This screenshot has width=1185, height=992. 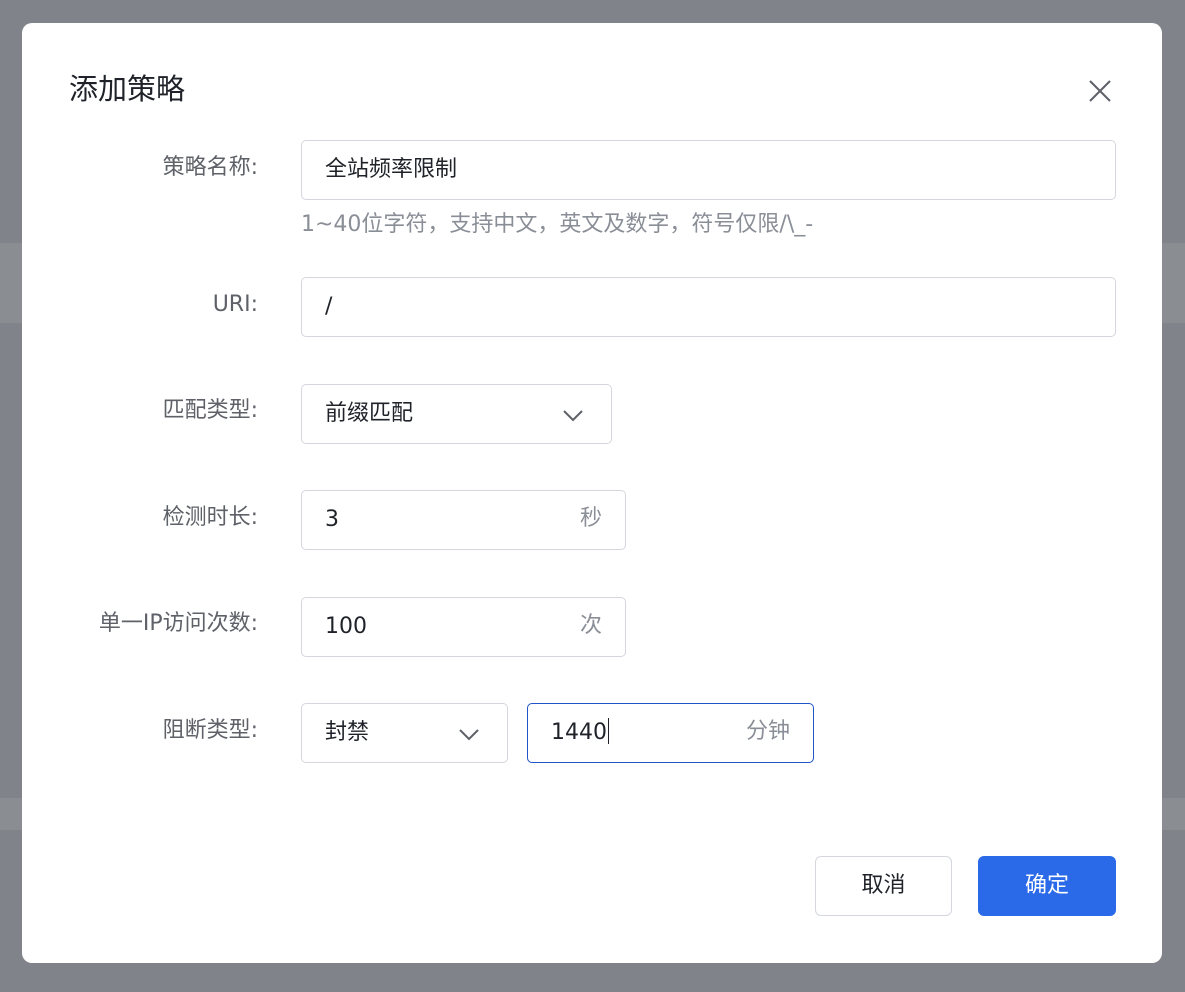 I want to click on cancel-button: 取消, so click(x=883, y=886).